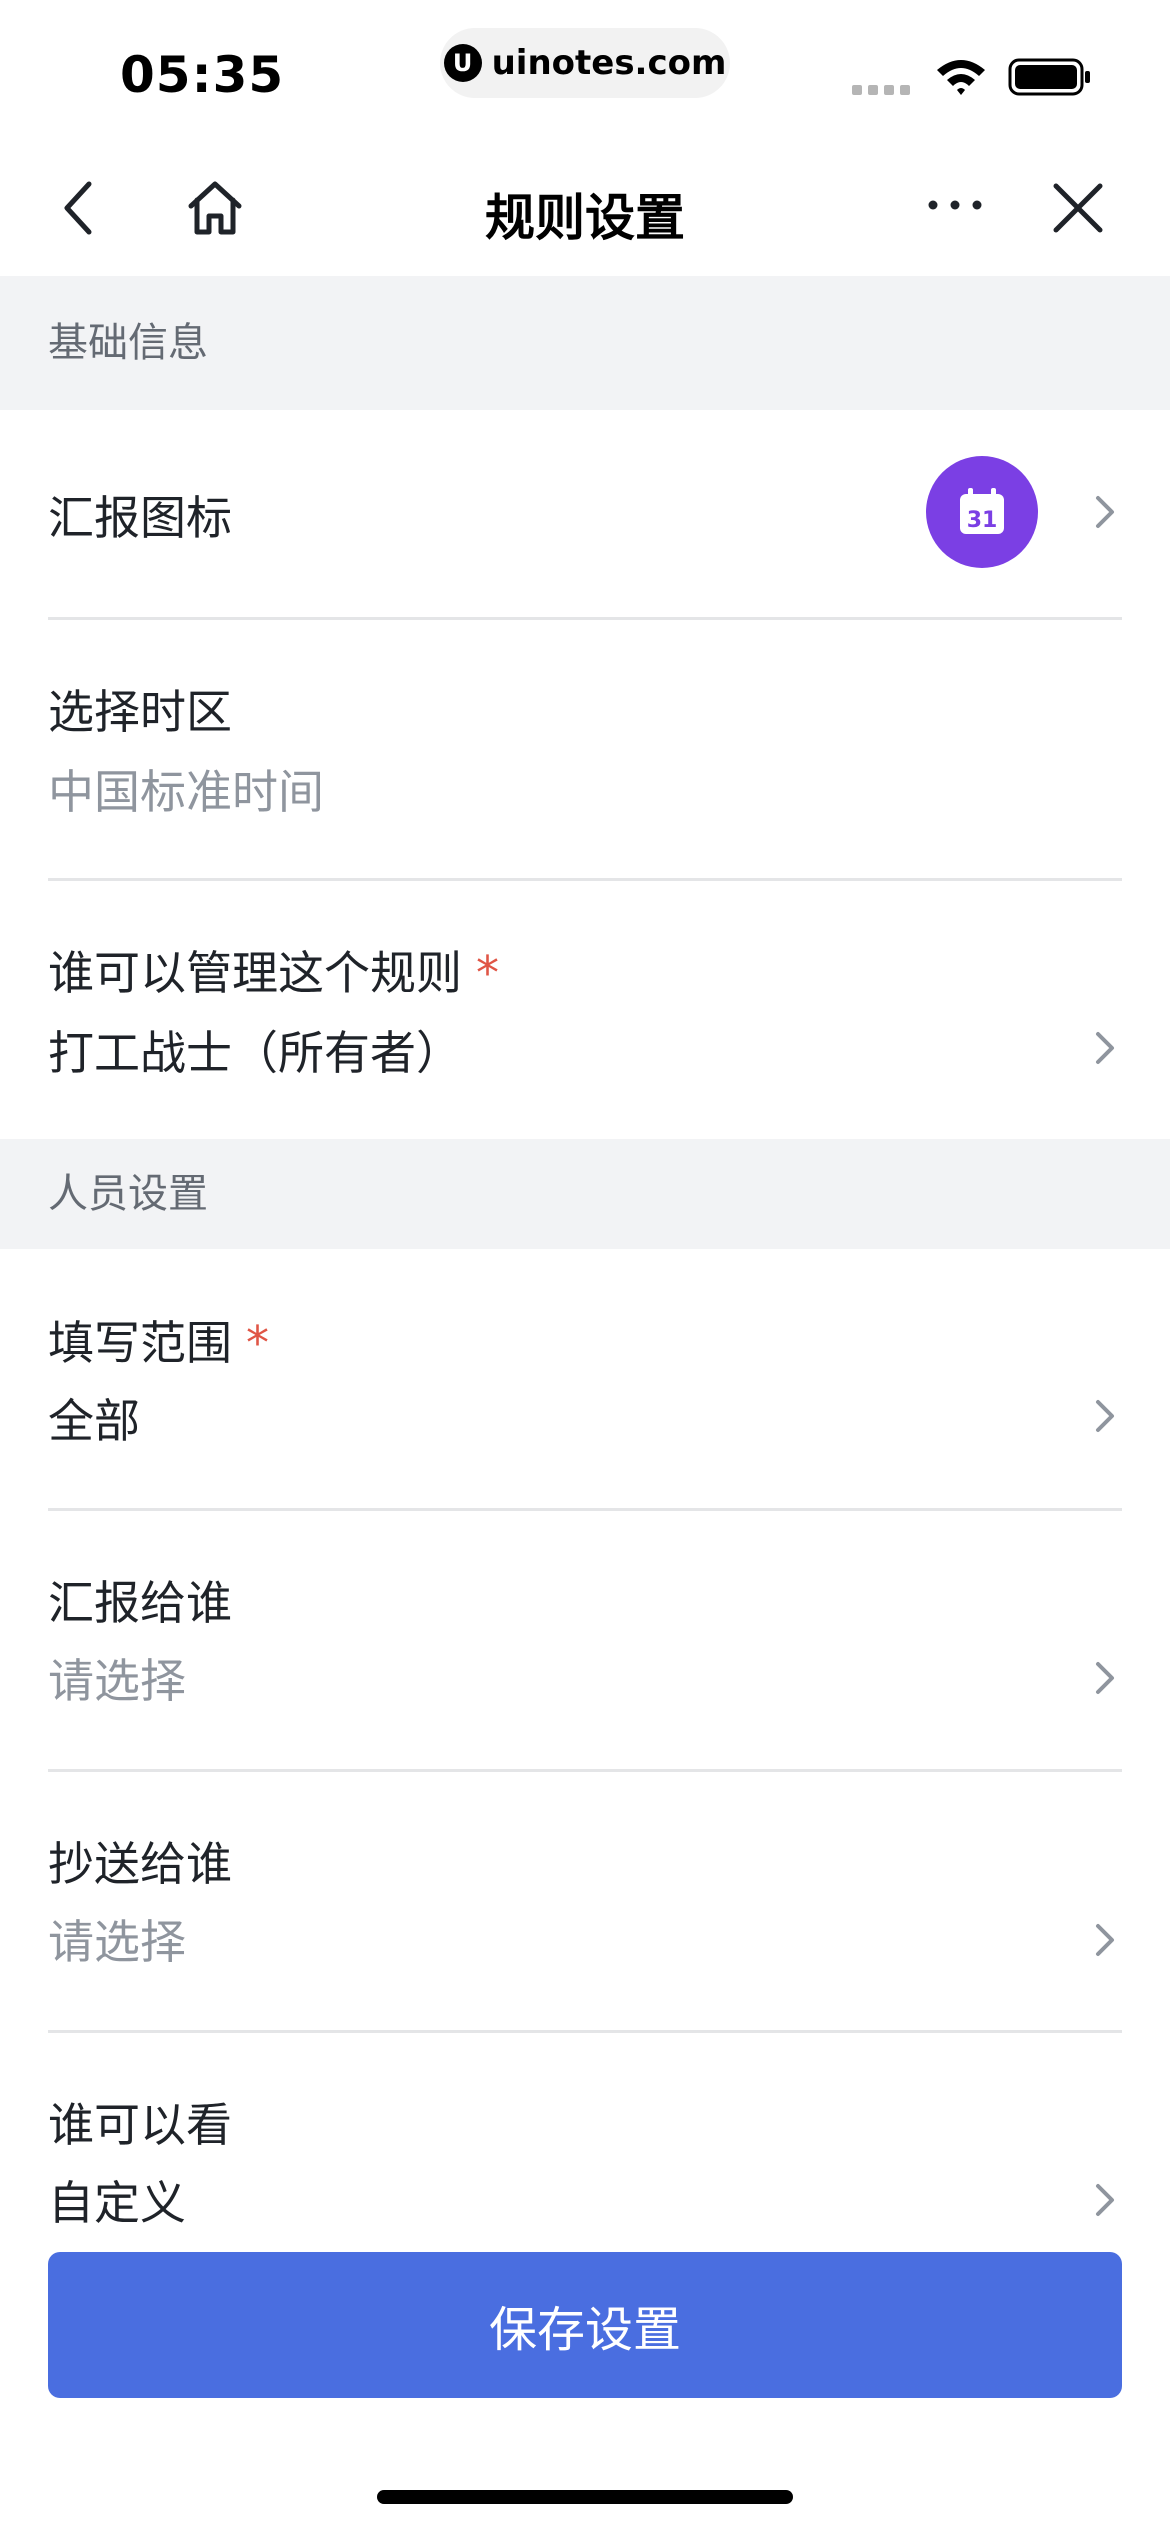  I want to click on home-indicator, so click(585, 2497).